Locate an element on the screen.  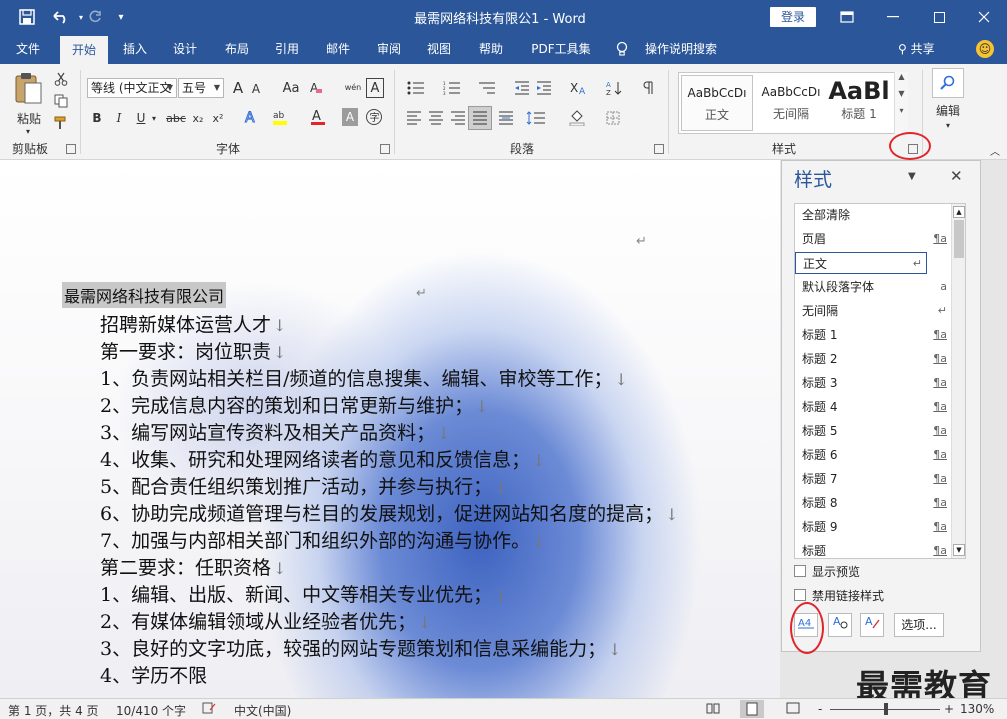
chevron-up-icon: ▲ is located at coordinates (901, 76).